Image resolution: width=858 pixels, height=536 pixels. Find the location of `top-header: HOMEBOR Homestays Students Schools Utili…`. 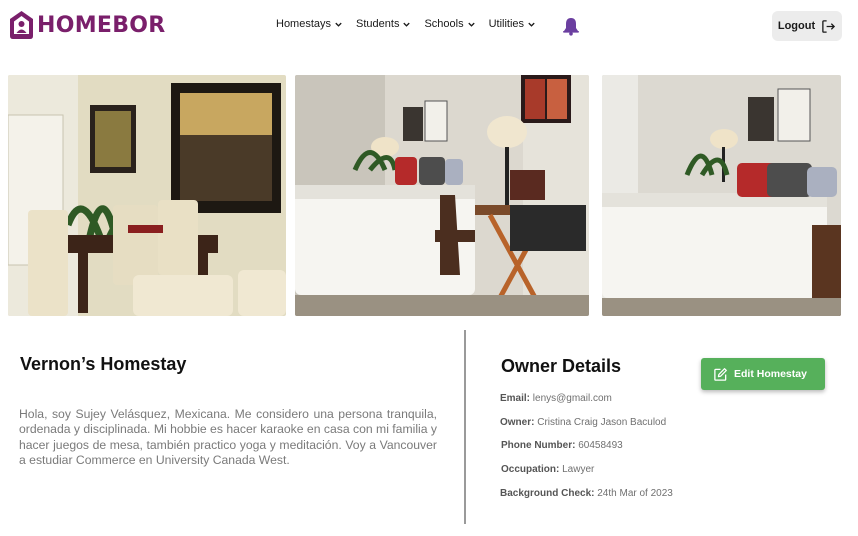

top-header: HOMEBOR Homestays Students Schools Utili… is located at coordinates (429, 26).